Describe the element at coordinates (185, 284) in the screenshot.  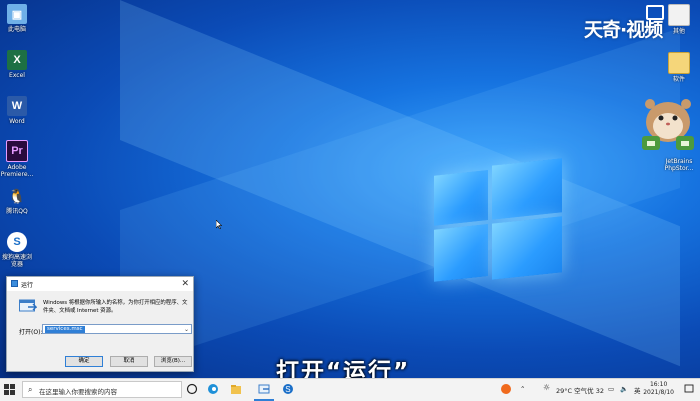
I see `close-icon: ✕` at that location.